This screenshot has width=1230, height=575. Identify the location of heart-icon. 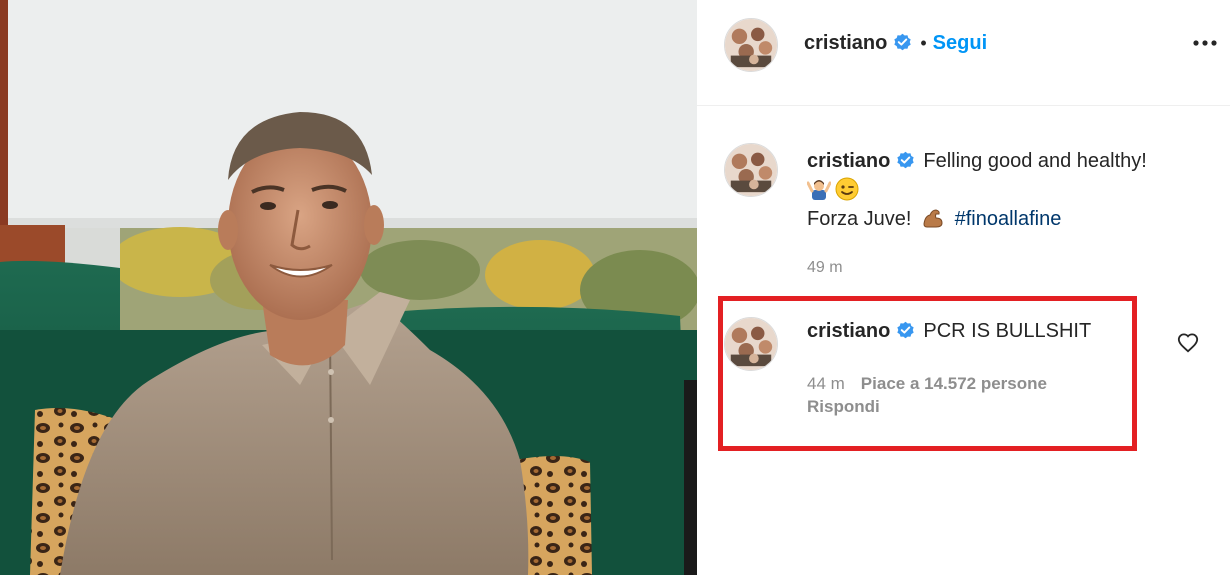
(1188, 343).